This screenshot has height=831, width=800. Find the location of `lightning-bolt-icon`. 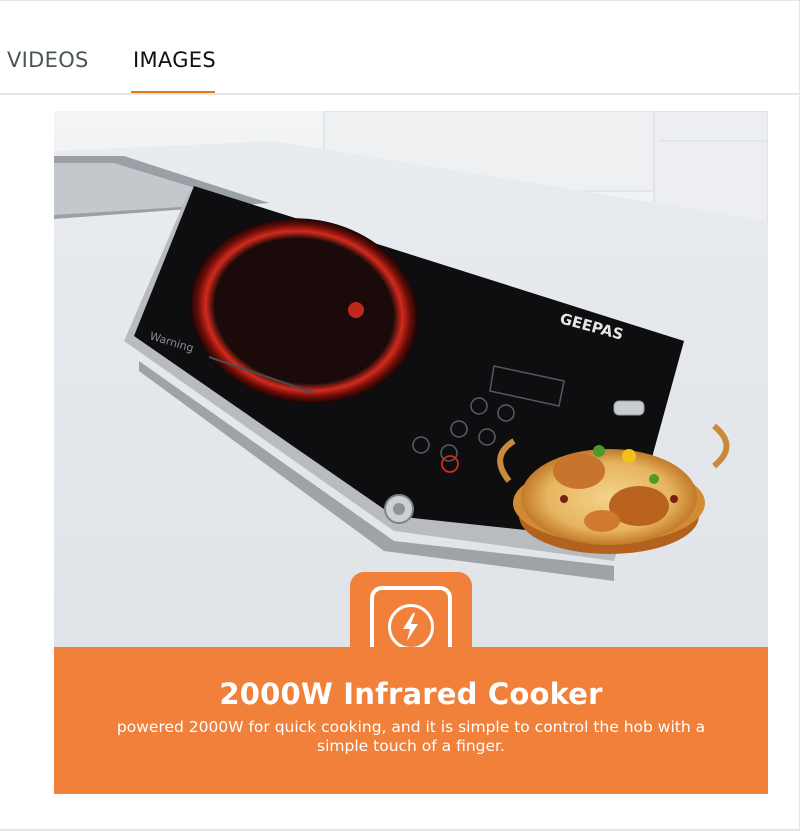

lightning-bolt-icon is located at coordinates (411, 627).